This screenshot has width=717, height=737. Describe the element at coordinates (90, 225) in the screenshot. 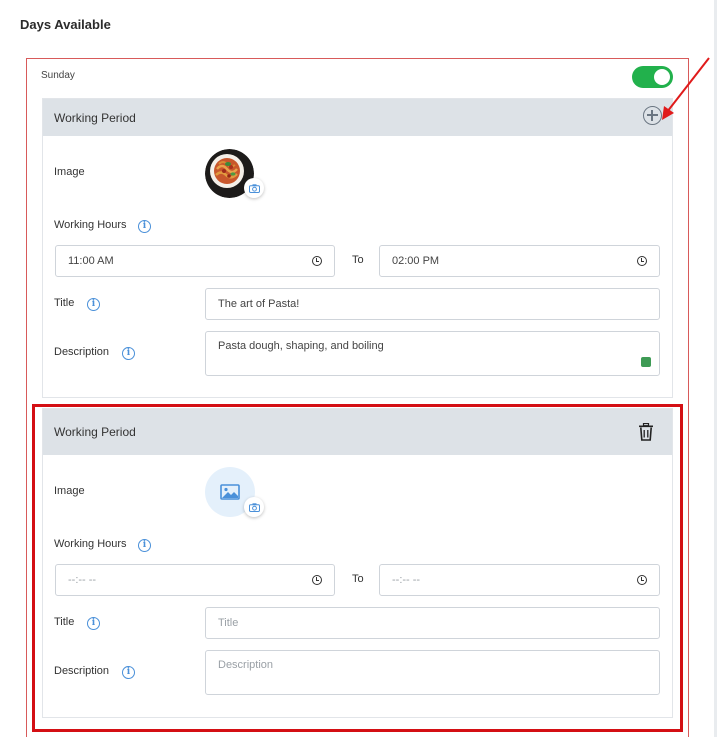

I see `working-hours-label: Working Hours` at that location.